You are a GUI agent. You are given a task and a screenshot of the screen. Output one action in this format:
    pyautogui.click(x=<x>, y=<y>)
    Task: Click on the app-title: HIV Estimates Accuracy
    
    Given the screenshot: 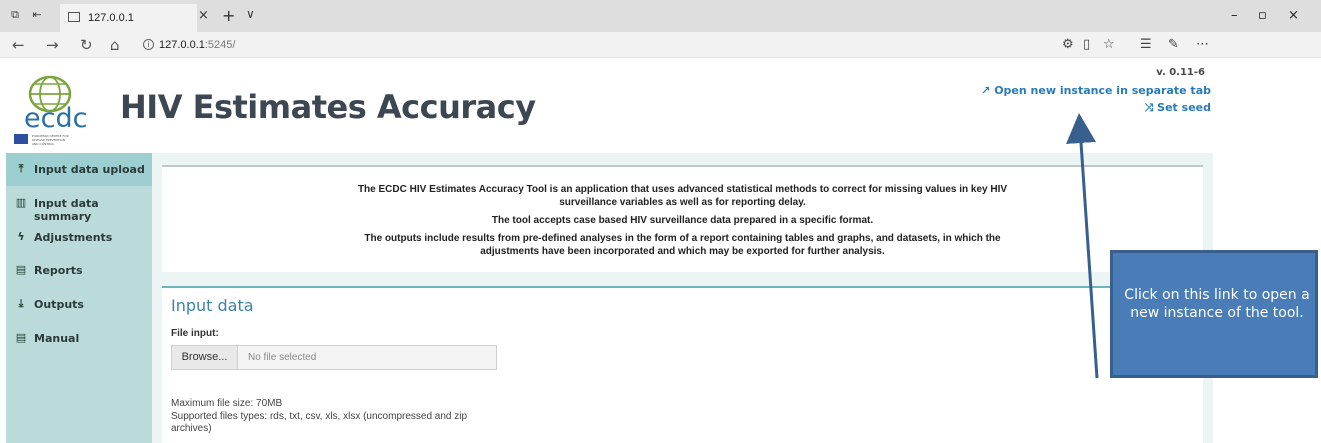 What is the action you would take?
    pyautogui.click(x=328, y=107)
    